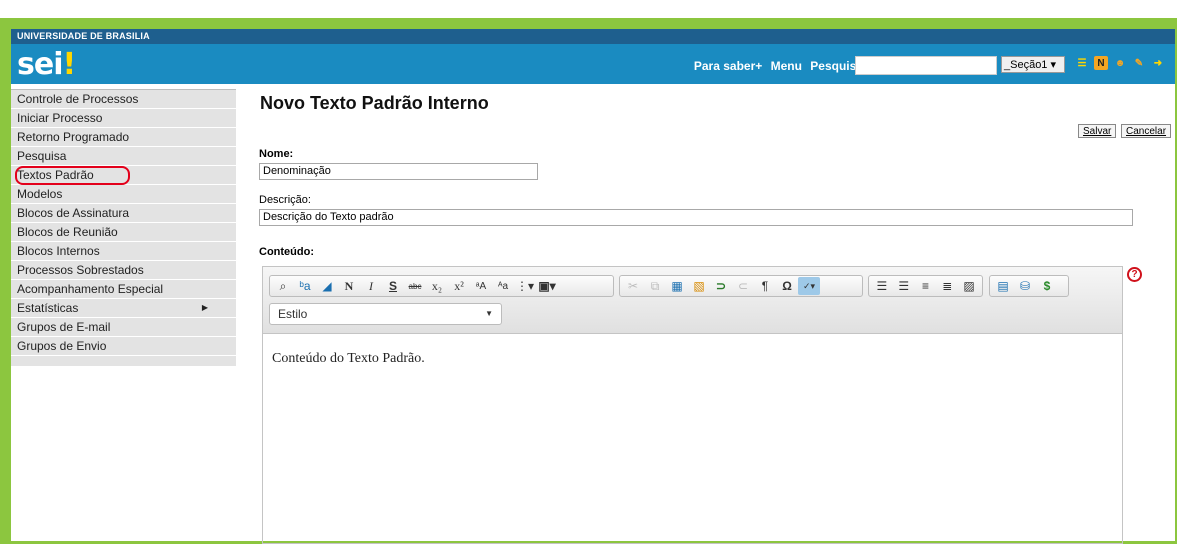 The width and height of the screenshot is (1177, 544). I want to click on descricao-label: Descrição:, so click(285, 200).